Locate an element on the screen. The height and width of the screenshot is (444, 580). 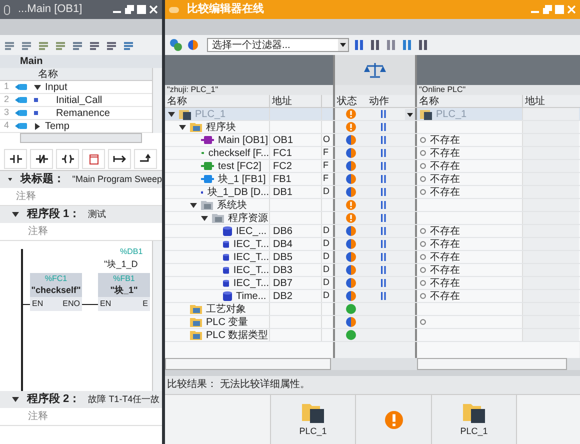
tree-row: 工艺对象 is located at coordinates (372, 309).